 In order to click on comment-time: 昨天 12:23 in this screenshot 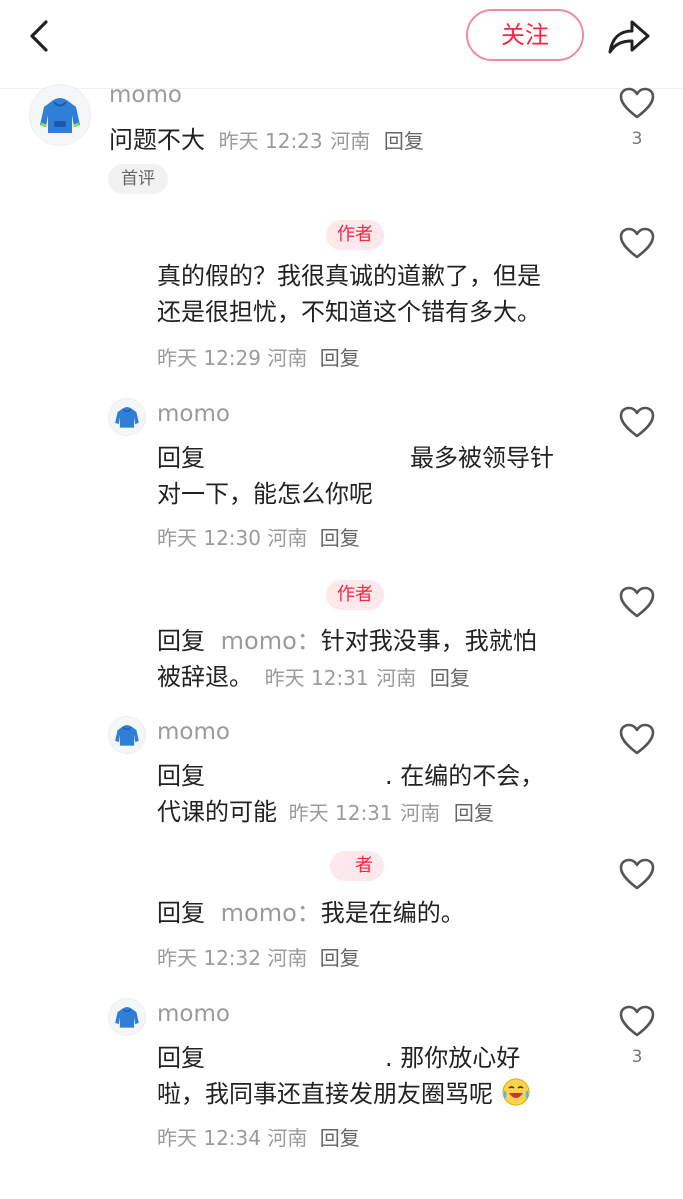, I will do `click(270, 141)`.